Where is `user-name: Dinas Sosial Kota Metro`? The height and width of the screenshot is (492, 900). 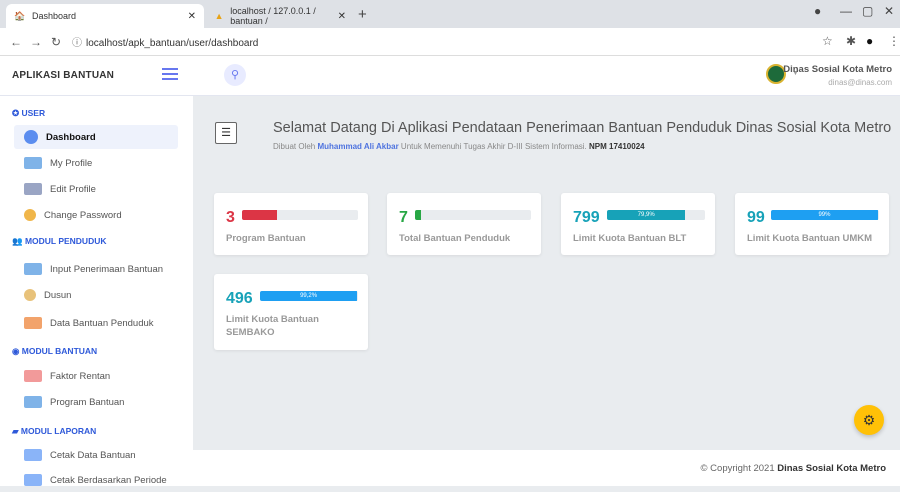
user-name: Dinas Sosial Kota Metro is located at coordinates (837, 69).